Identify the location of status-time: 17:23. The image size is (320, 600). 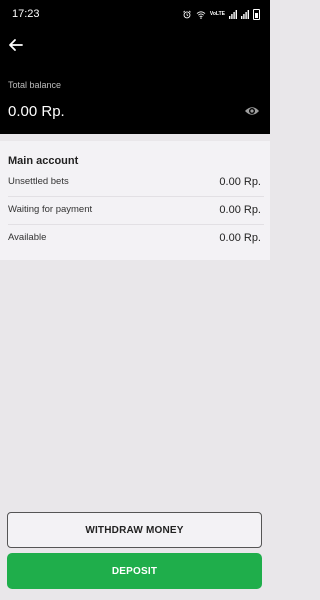
(26, 14).